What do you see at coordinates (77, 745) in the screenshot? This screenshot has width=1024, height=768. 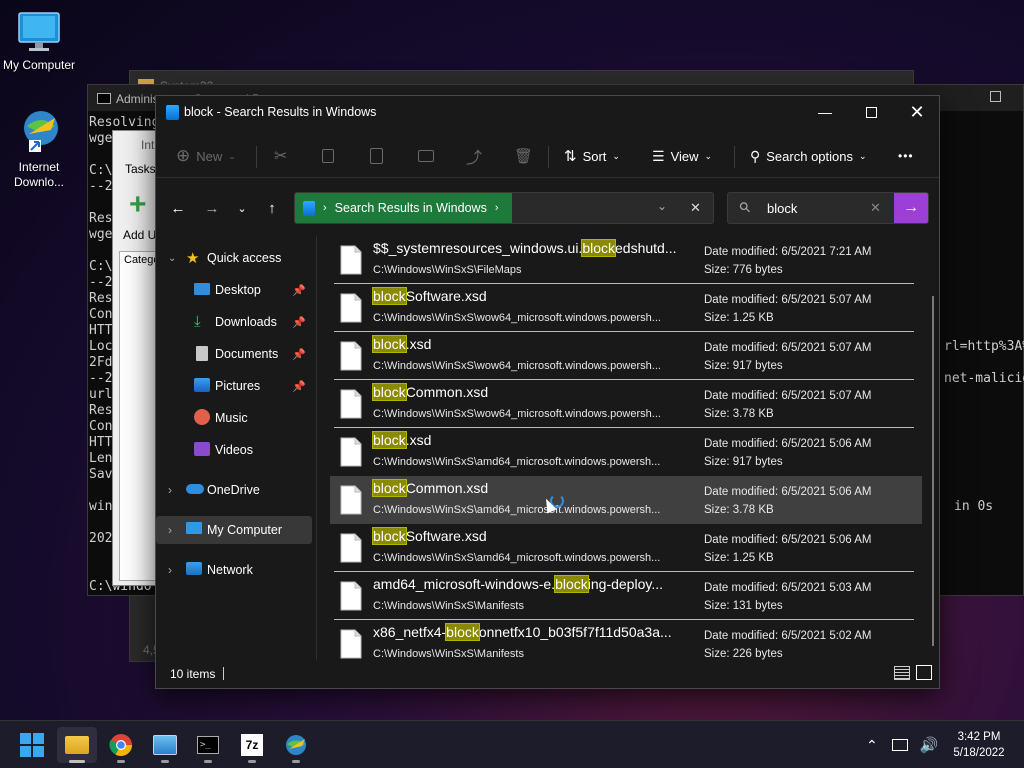 I see `taskbar-file-explorer` at bounding box center [77, 745].